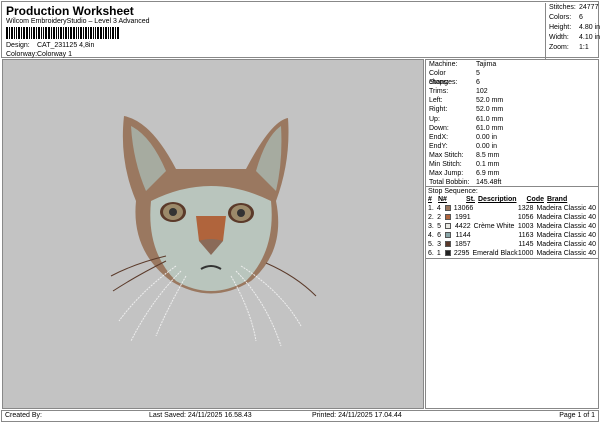 Image resolution: width=600 pixels, height=424 pixels. Describe the element at coordinates (446, 174) in the screenshot. I see `info-label: Max Jump:` at that location.